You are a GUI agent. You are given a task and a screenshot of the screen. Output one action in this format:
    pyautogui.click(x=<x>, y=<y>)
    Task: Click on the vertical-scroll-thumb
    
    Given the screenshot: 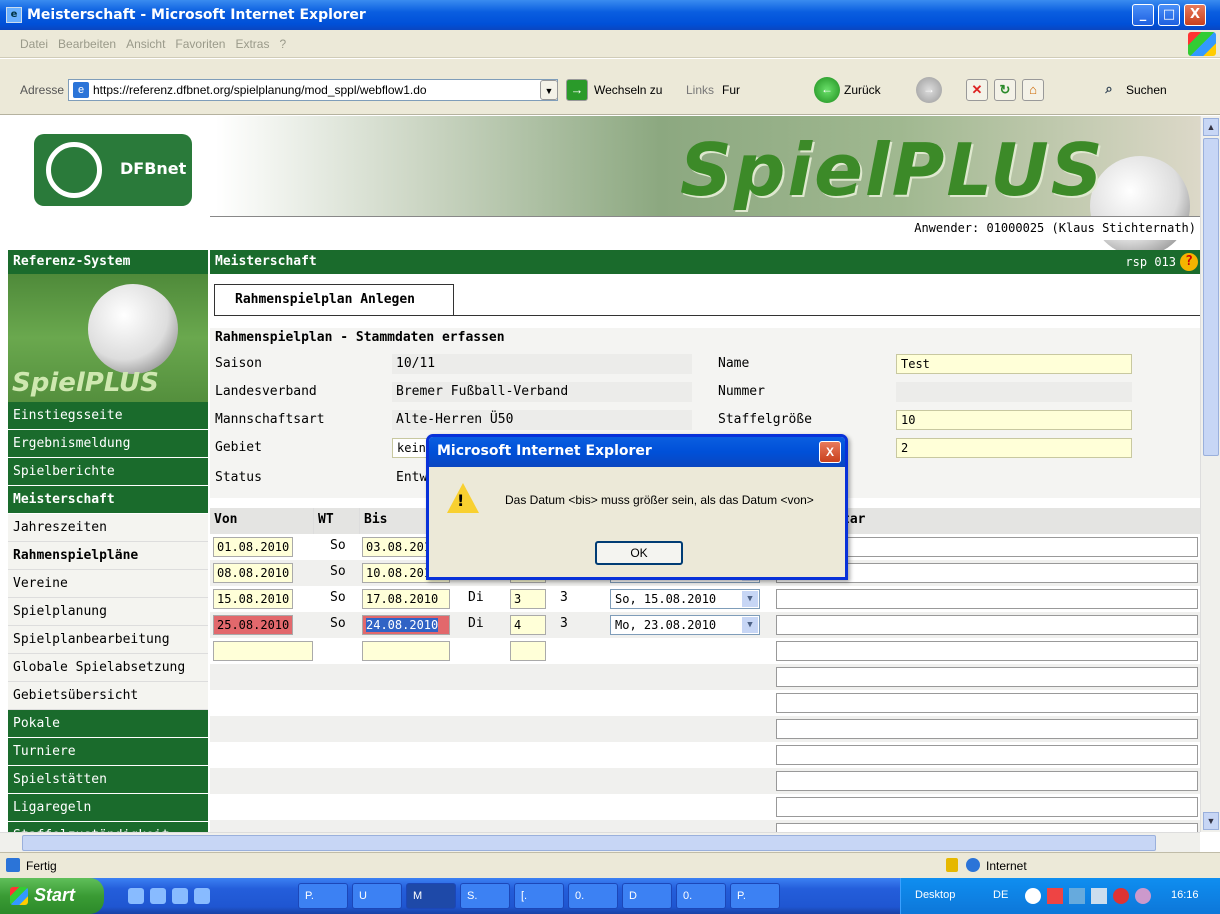 What is the action you would take?
    pyautogui.click(x=1211, y=297)
    